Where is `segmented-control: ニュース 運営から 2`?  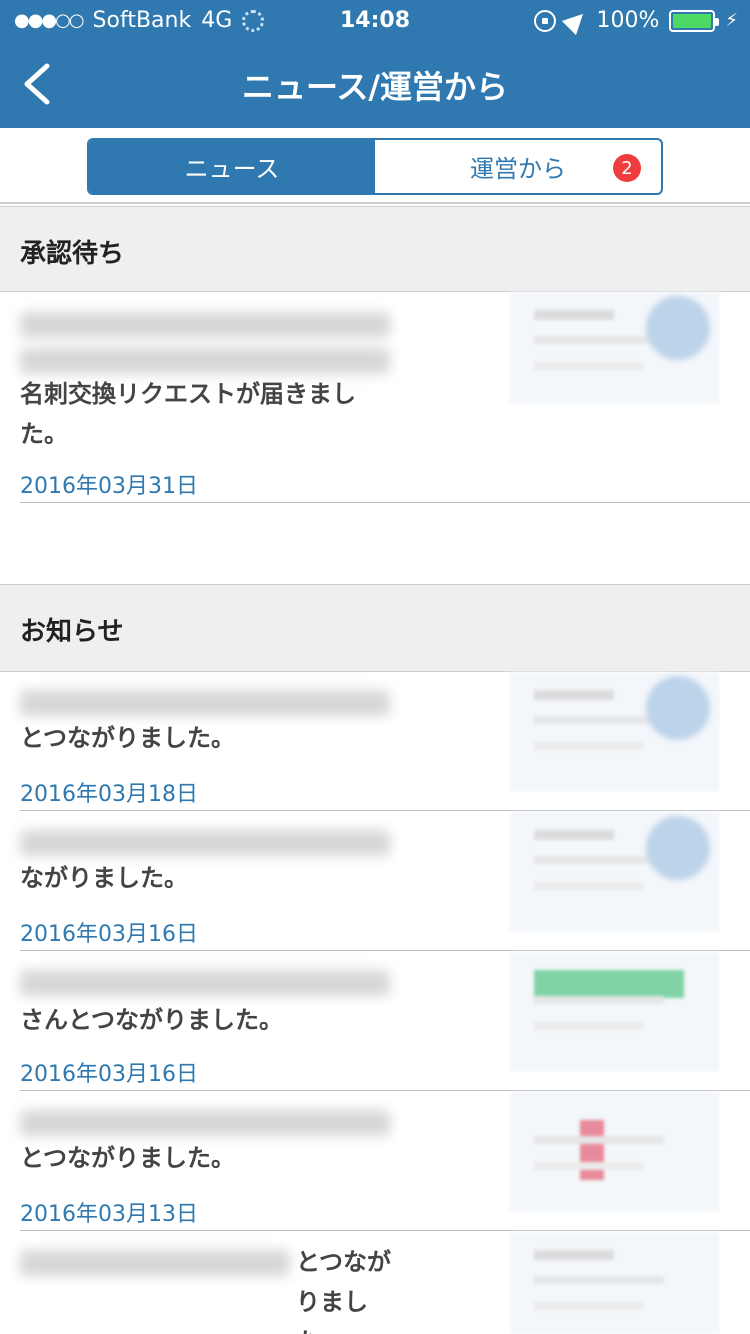
segmented-control: ニュース 運営から 2 is located at coordinates (375, 166).